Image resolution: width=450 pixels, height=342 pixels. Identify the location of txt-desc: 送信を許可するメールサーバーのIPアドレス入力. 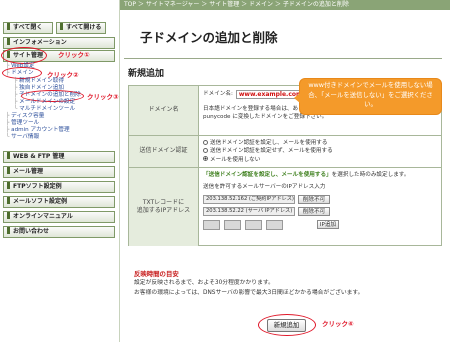
(264, 187).